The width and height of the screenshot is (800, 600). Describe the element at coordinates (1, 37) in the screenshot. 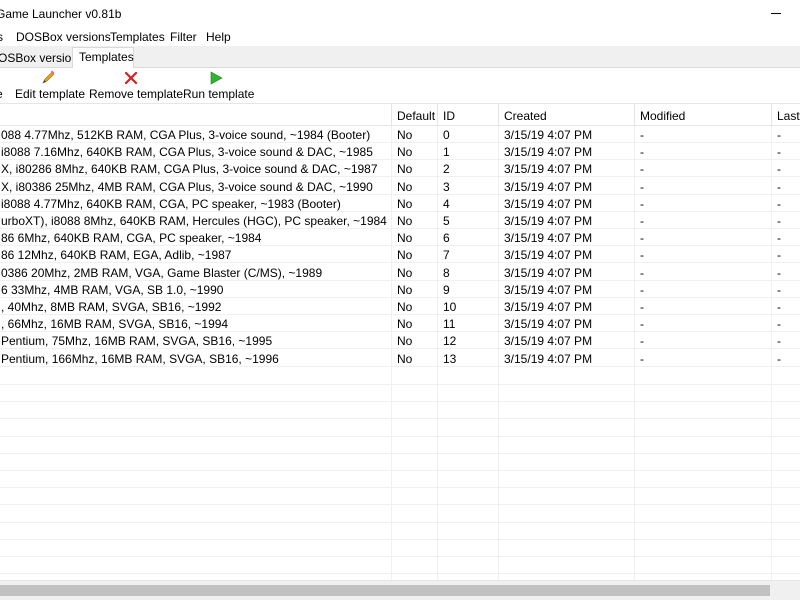

I see `menu-first: s` at that location.